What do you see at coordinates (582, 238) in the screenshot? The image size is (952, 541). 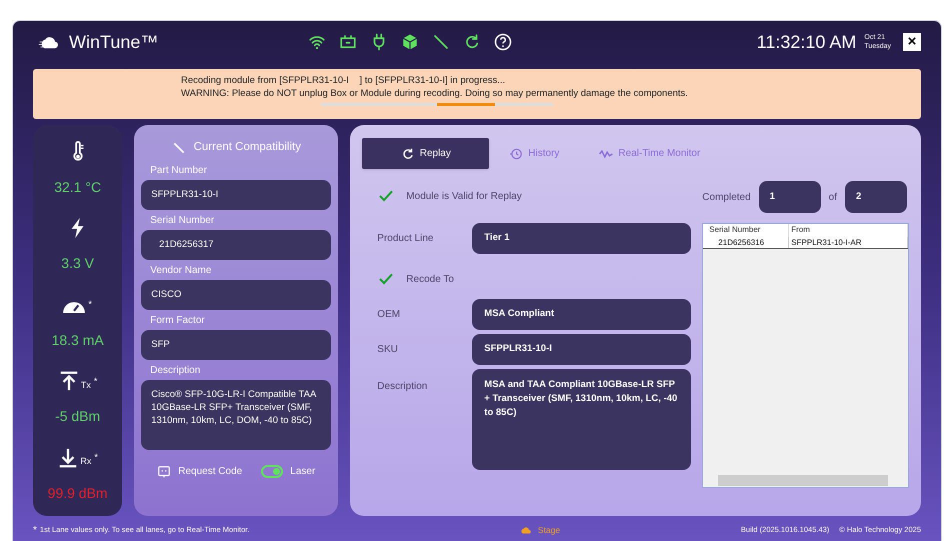 I see `field-value: Tier 1` at bounding box center [582, 238].